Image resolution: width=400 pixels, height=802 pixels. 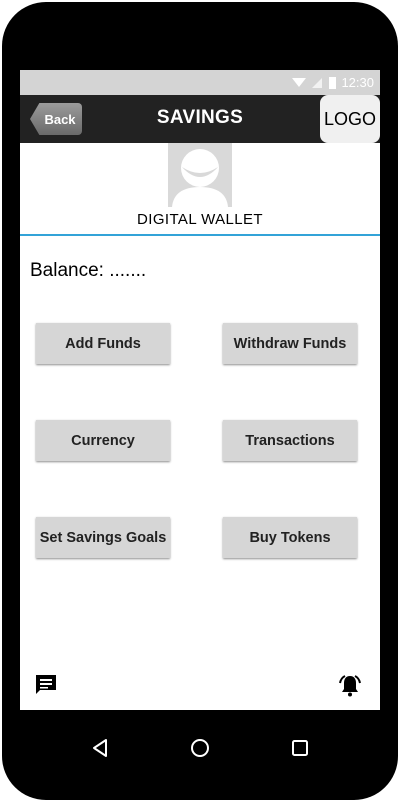 I want to click on battery-icon, so click(x=332, y=83).